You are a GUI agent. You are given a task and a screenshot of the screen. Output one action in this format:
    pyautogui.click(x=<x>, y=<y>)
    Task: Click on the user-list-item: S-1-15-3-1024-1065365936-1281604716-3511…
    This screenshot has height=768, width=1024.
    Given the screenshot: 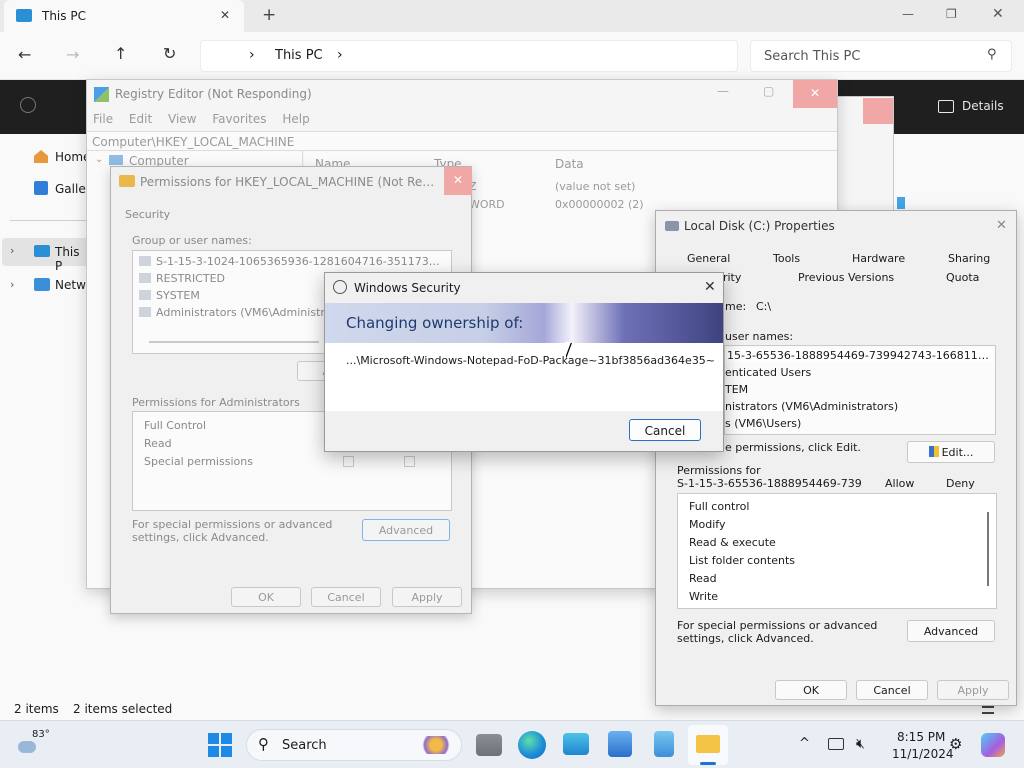 What is the action you would take?
    pyautogui.click(x=301, y=261)
    